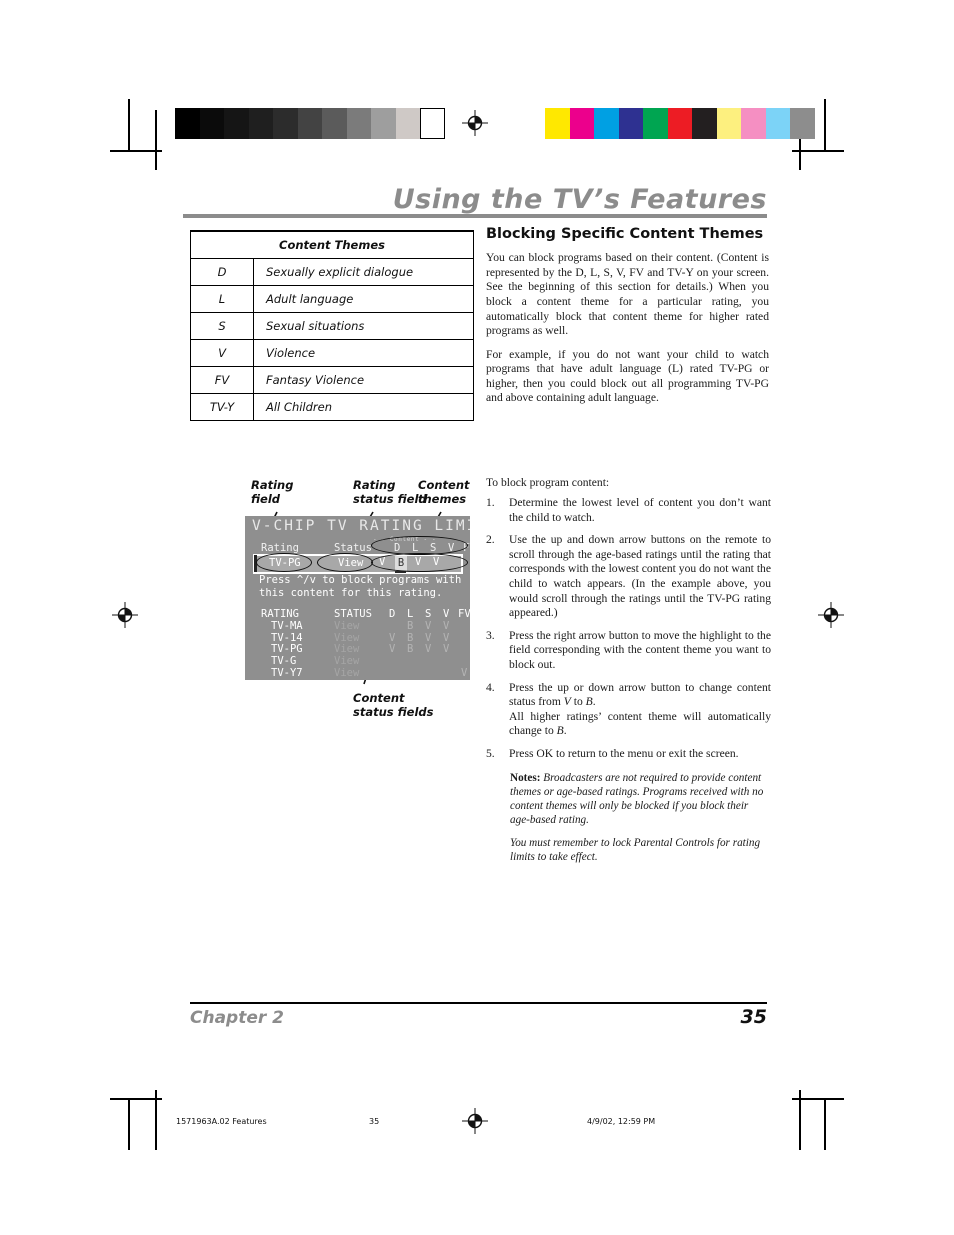 The width and height of the screenshot is (954, 1235). Describe the element at coordinates (364, 679) in the screenshot. I see `osd-list-row: TV-Y View` at that location.